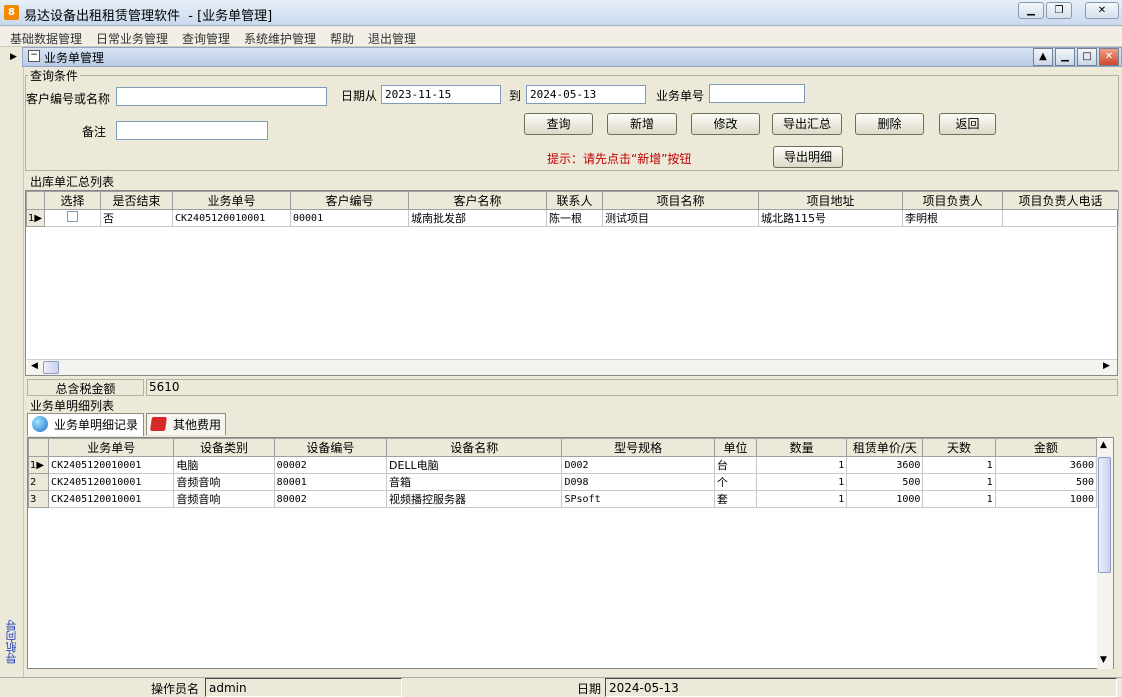 Image resolution: width=1122 pixels, height=697 pixels. I want to click on name-cell: 音箱, so click(474, 482).